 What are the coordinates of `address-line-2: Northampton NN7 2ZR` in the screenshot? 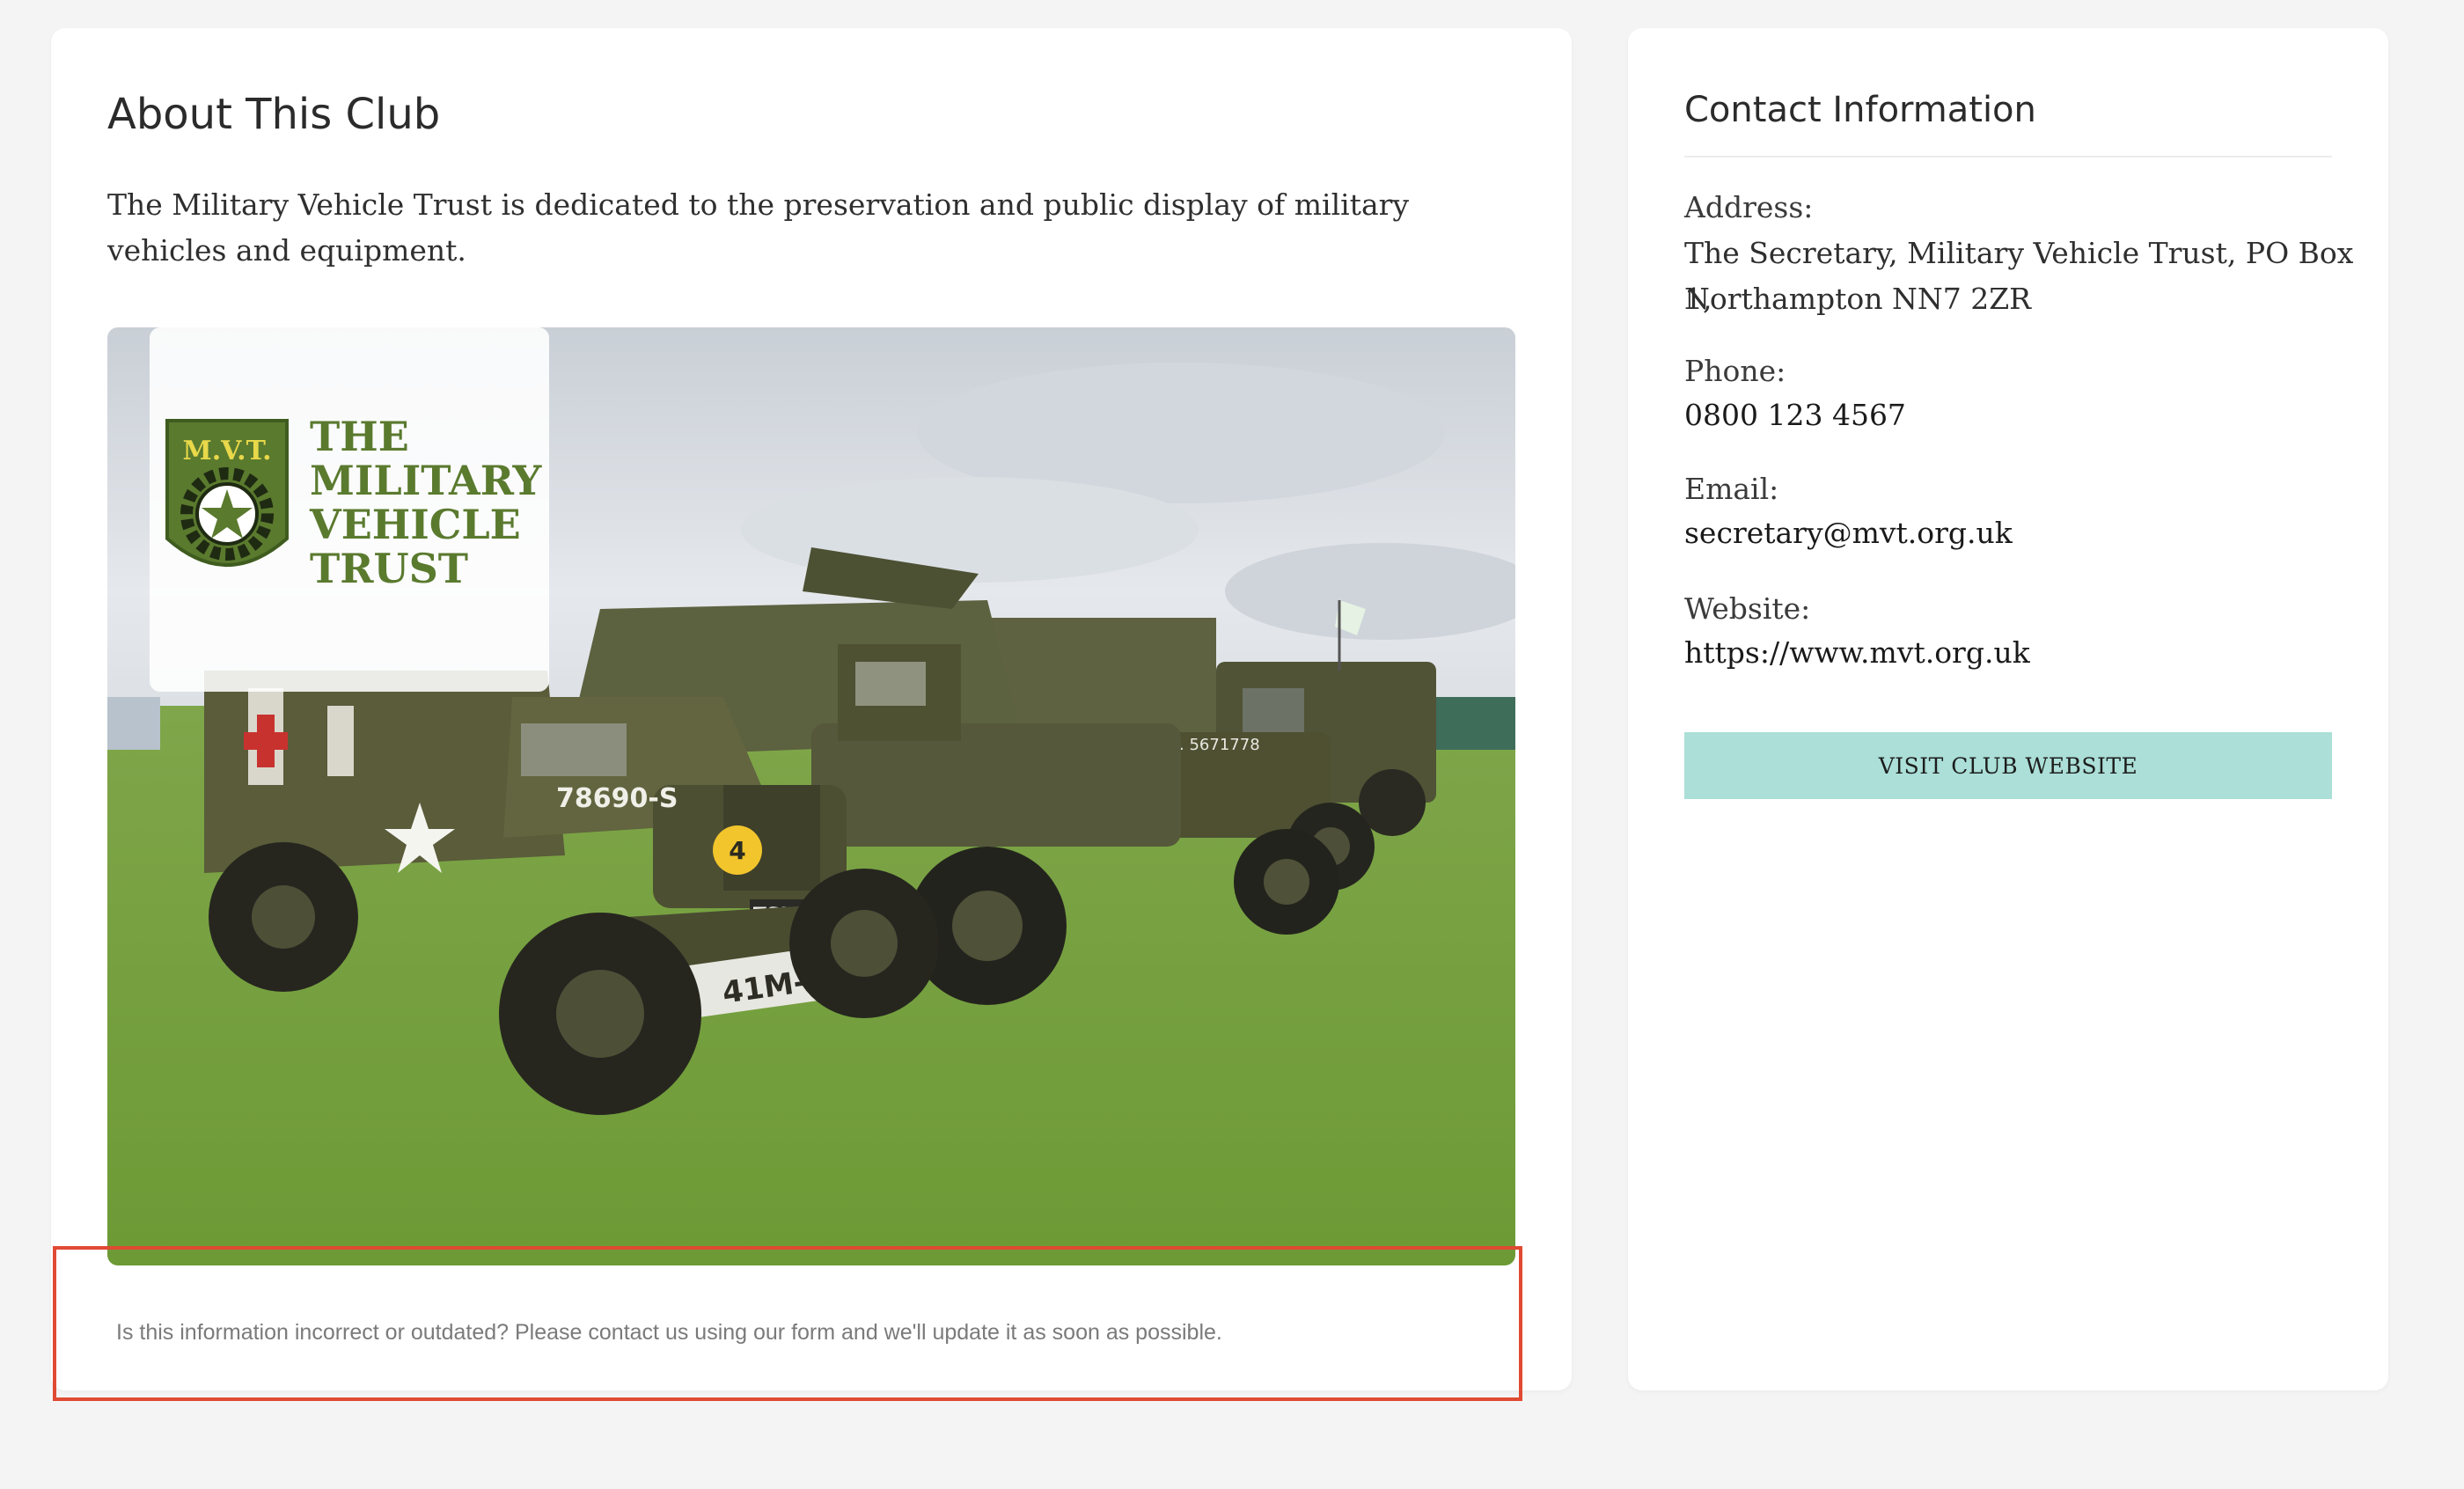 It's located at (1858, 299).